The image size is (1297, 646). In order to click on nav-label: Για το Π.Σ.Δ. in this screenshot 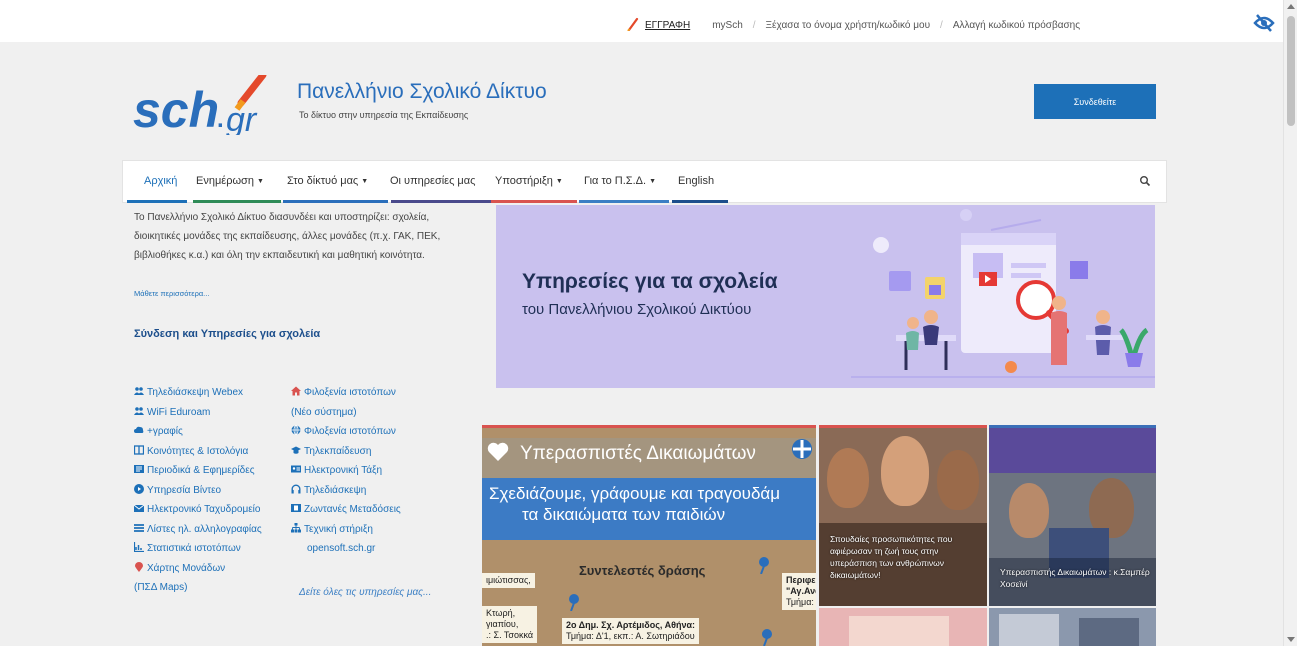, I will do `click(615, 181)`.